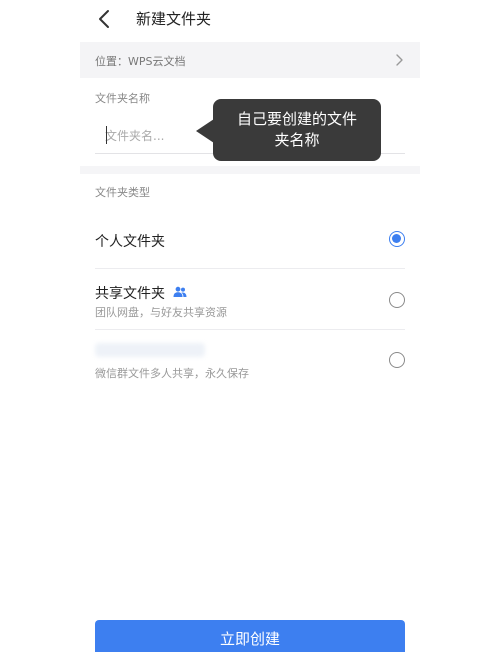 This screenshot has width=500, height=652. I want to click on location-text: 位置：WPS云文档, so click(140, 61).